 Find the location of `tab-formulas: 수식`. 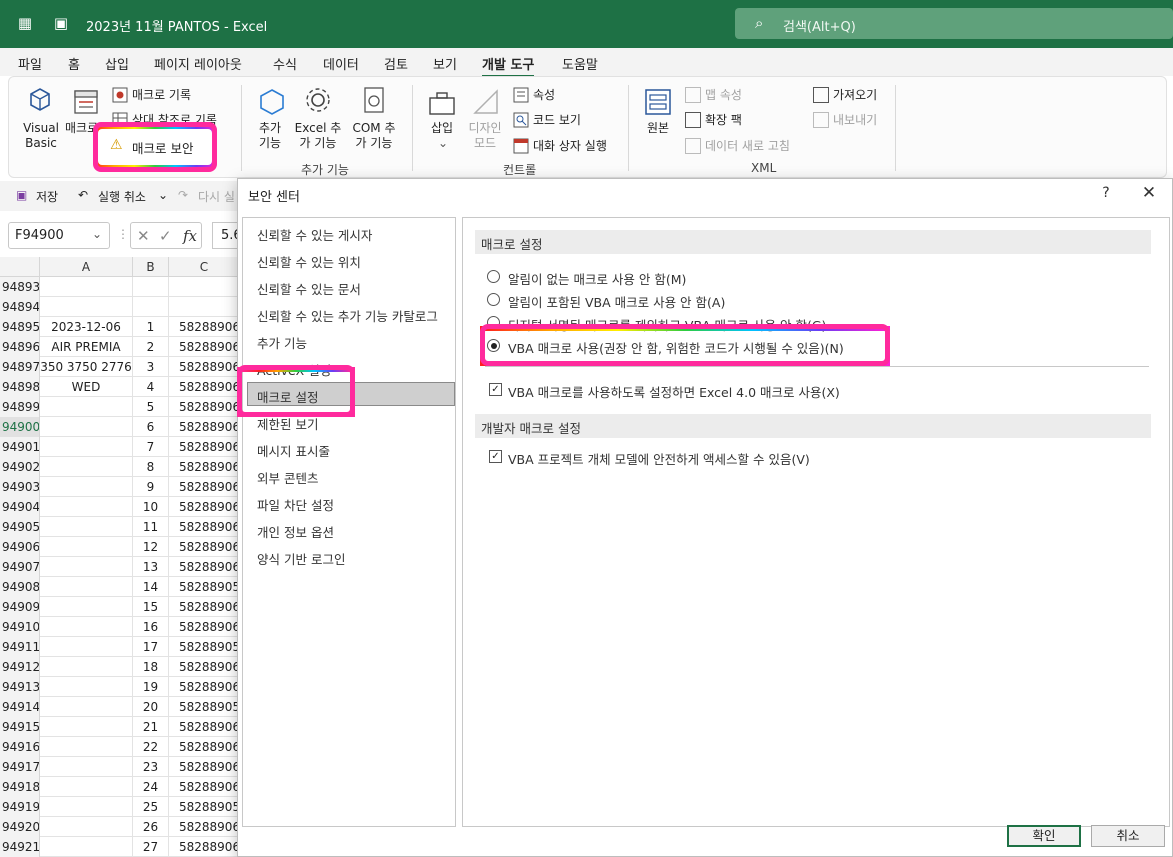

tab-formulas: 수식 is located at coordinates (285, 63).